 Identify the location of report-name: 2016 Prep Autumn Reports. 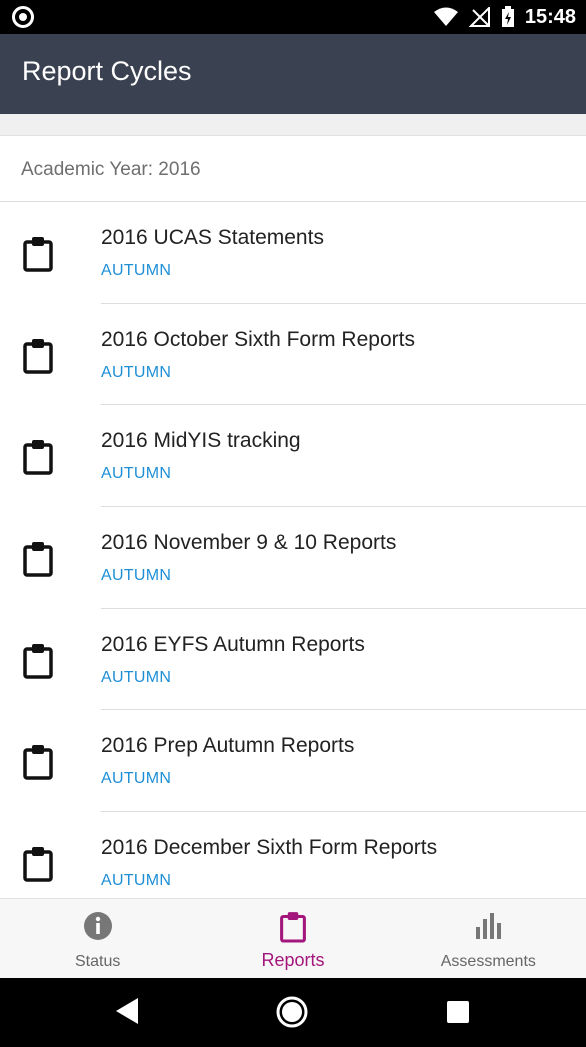
(228, 746).